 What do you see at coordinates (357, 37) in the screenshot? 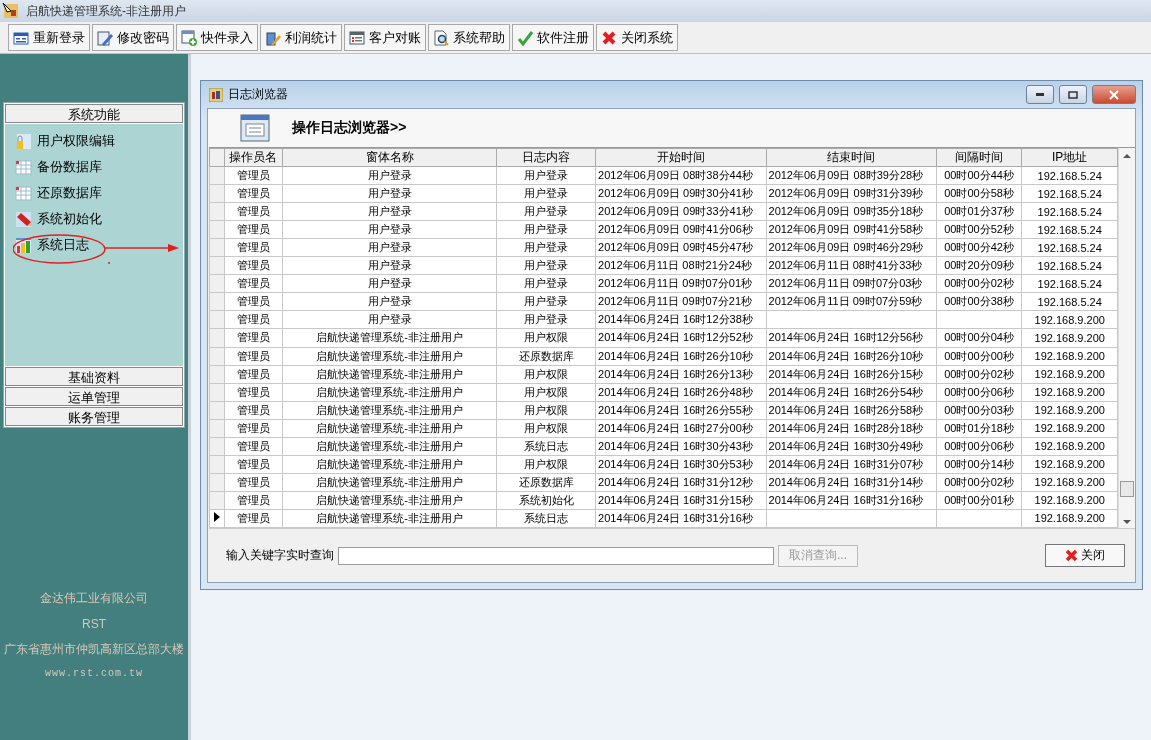
I see `list-icon` at bounding box center [357, 37].